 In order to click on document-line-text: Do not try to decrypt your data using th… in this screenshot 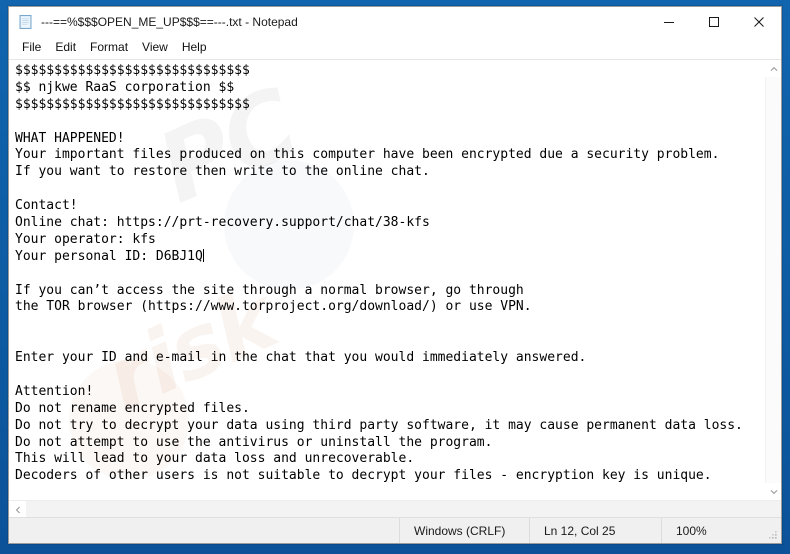, I will do `click(379, 425)`.